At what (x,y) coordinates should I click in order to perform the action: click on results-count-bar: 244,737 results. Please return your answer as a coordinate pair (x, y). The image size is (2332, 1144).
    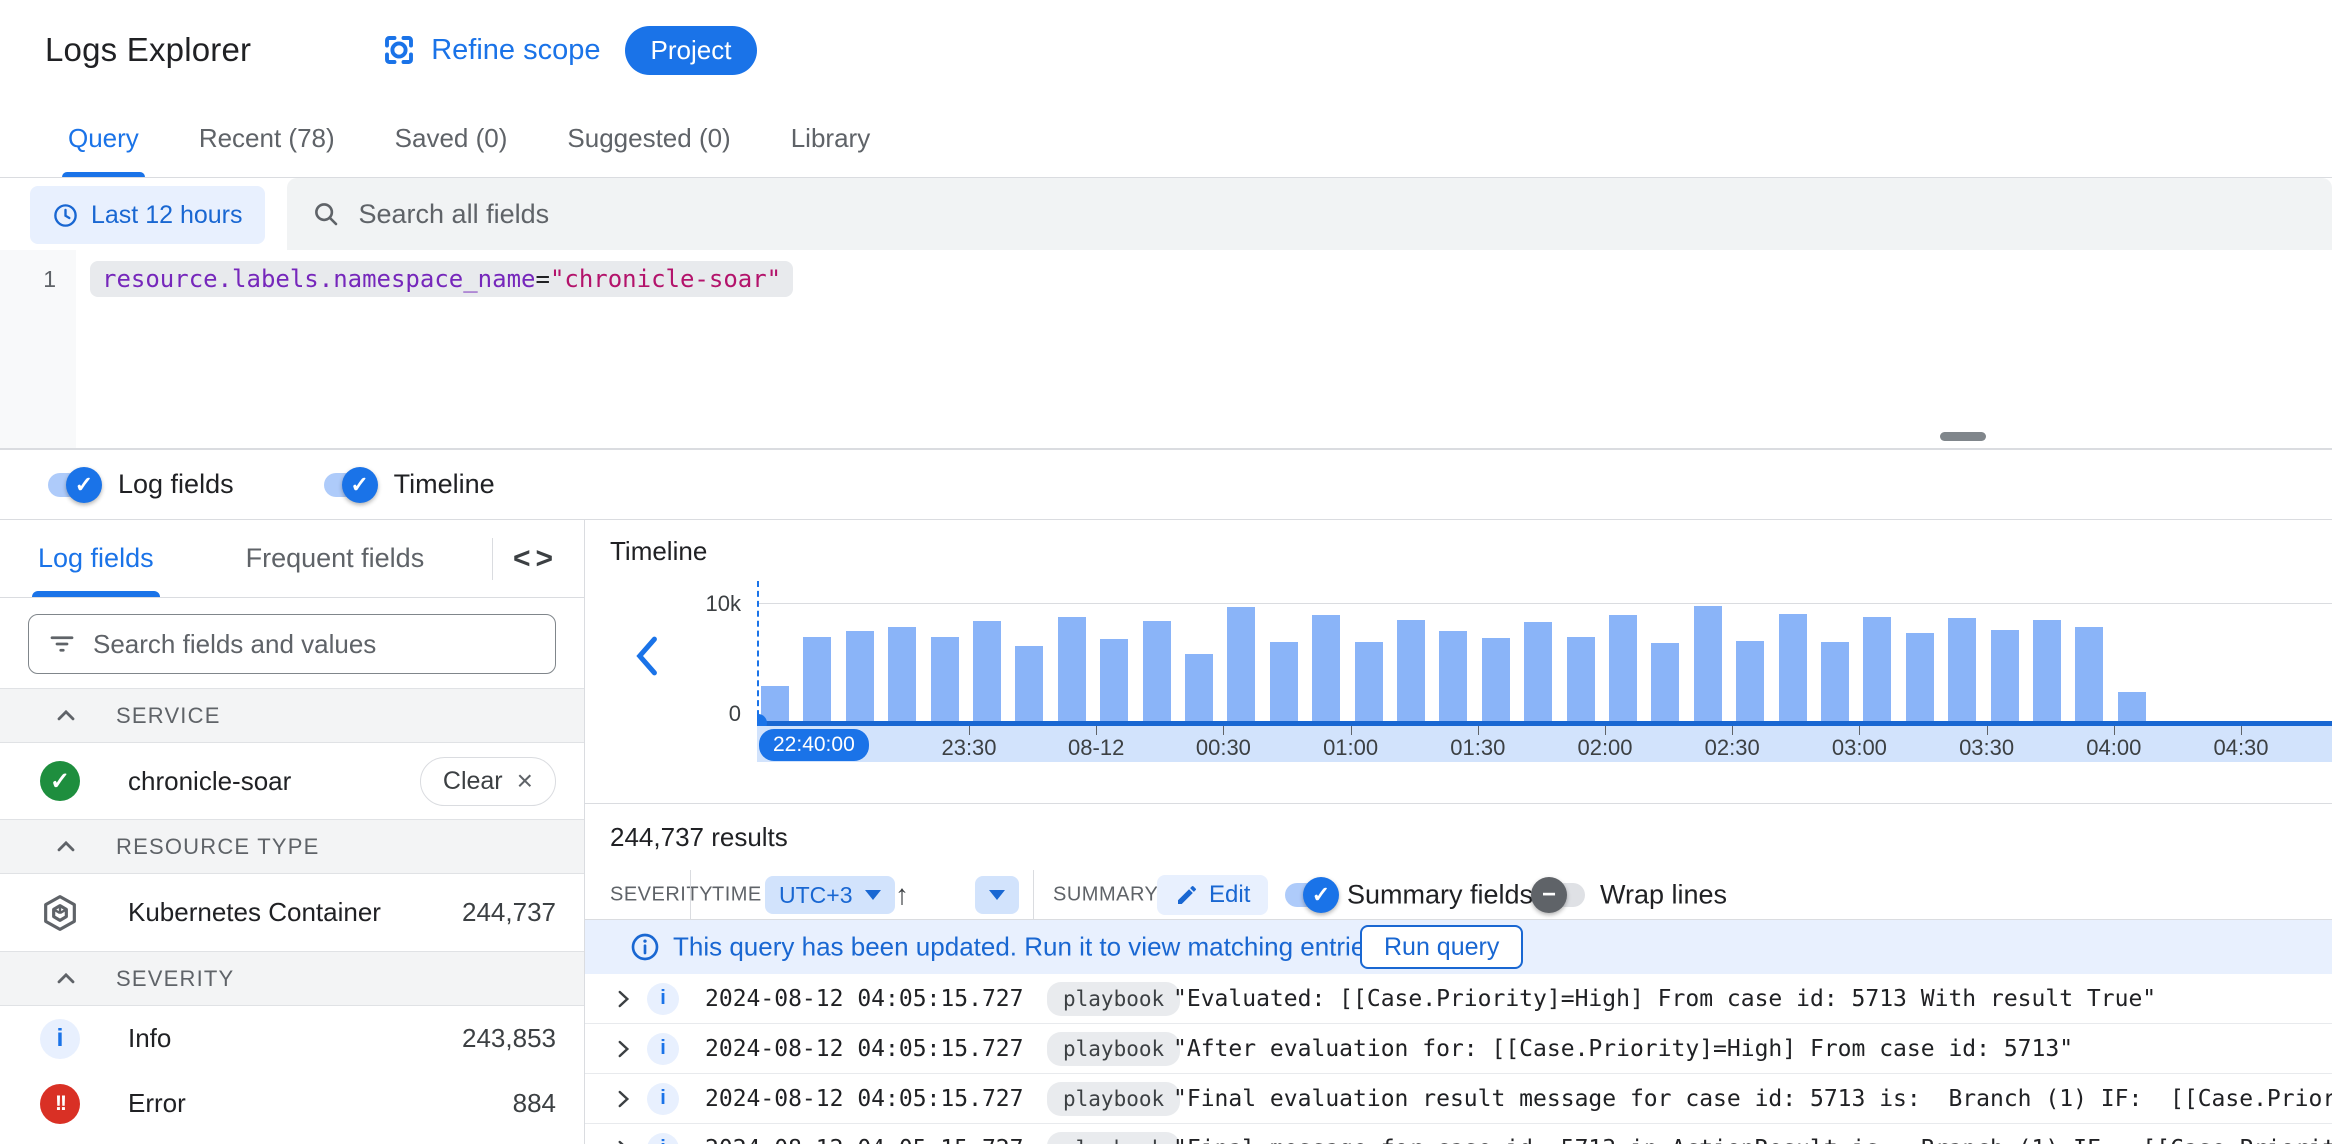
    Looking at the image, I should click on (1458, 837).